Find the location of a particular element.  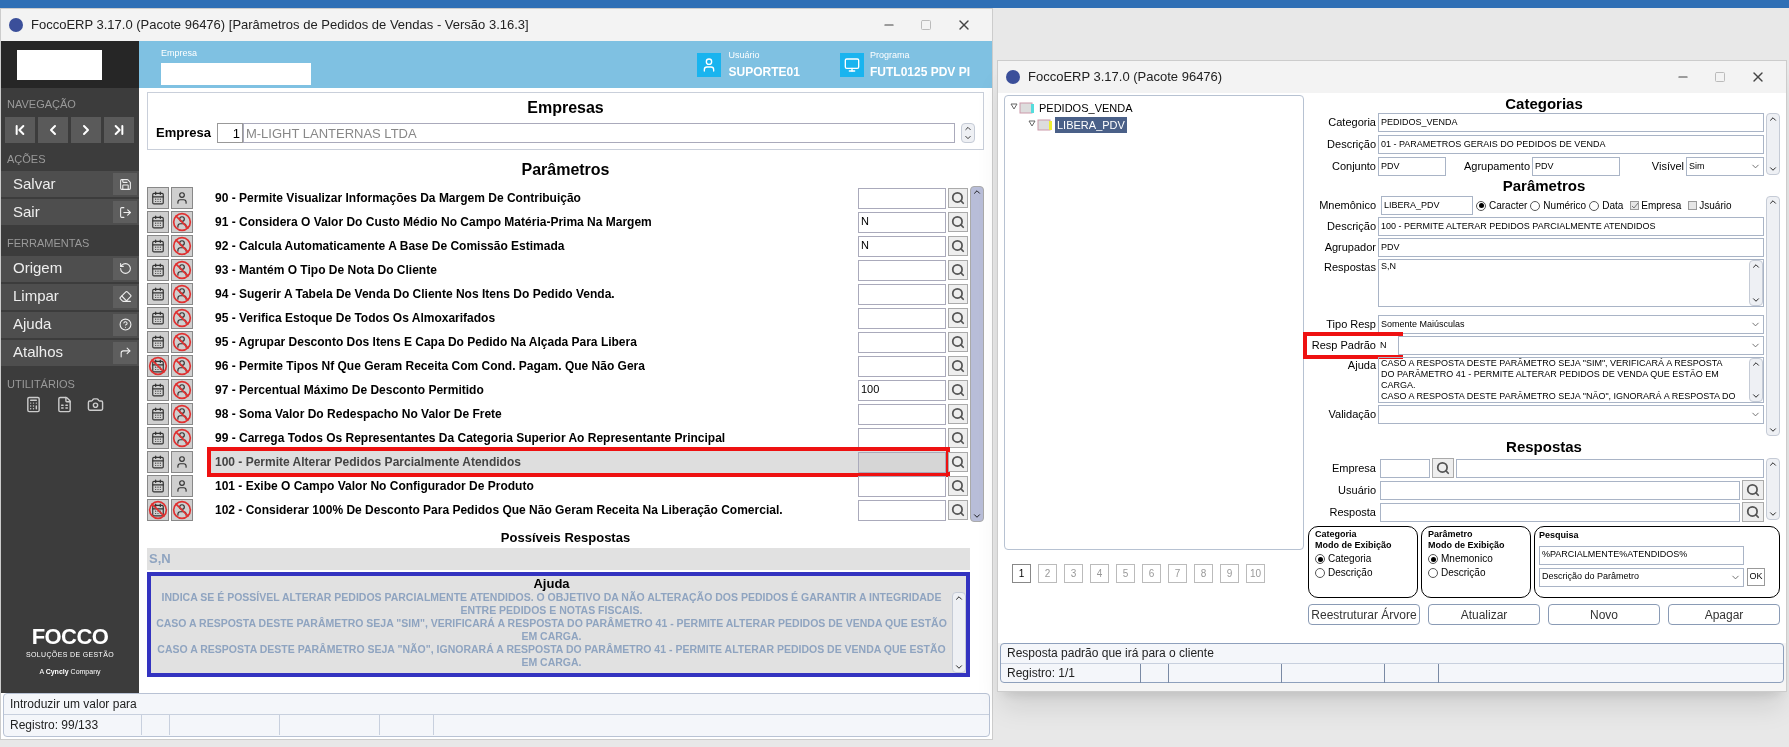

sidebar-item: Atalhos is located at coordinates (70, 352).